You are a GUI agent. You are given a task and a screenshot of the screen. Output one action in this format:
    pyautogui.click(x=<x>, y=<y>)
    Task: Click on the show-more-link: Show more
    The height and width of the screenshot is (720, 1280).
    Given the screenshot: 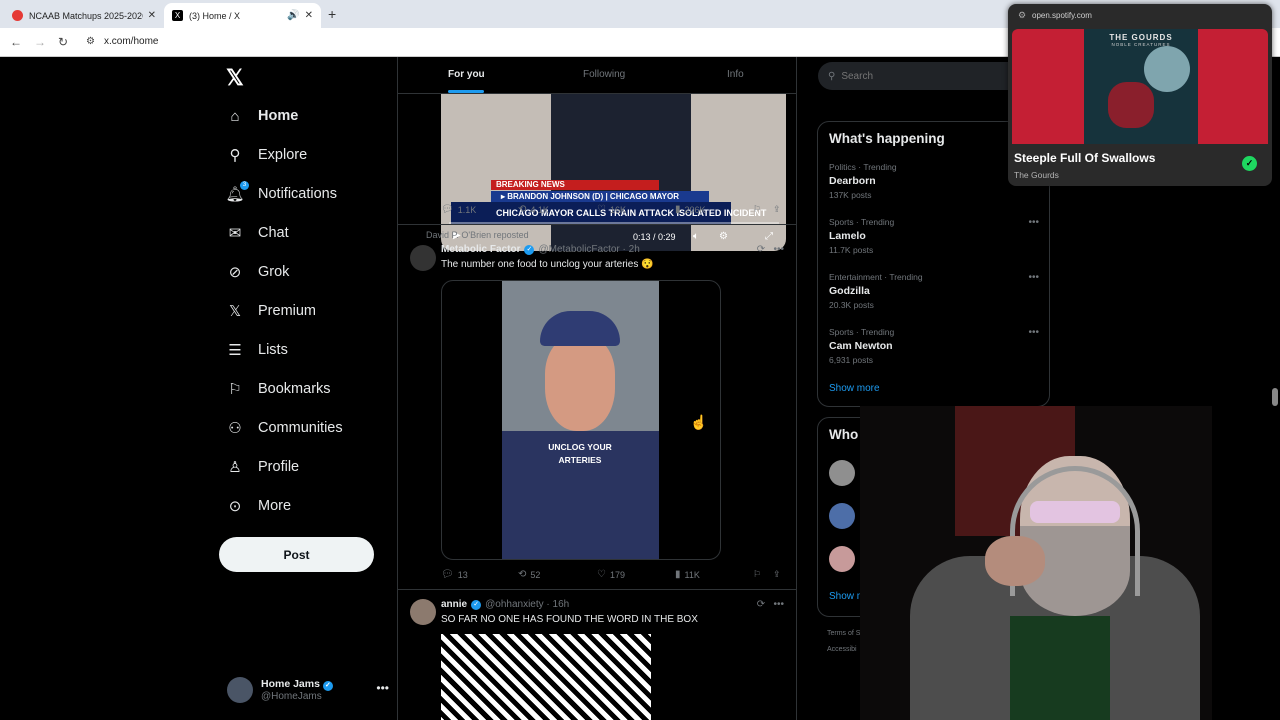 What is the action you would take?
    pyautogui.click(x=854, y=388)
    